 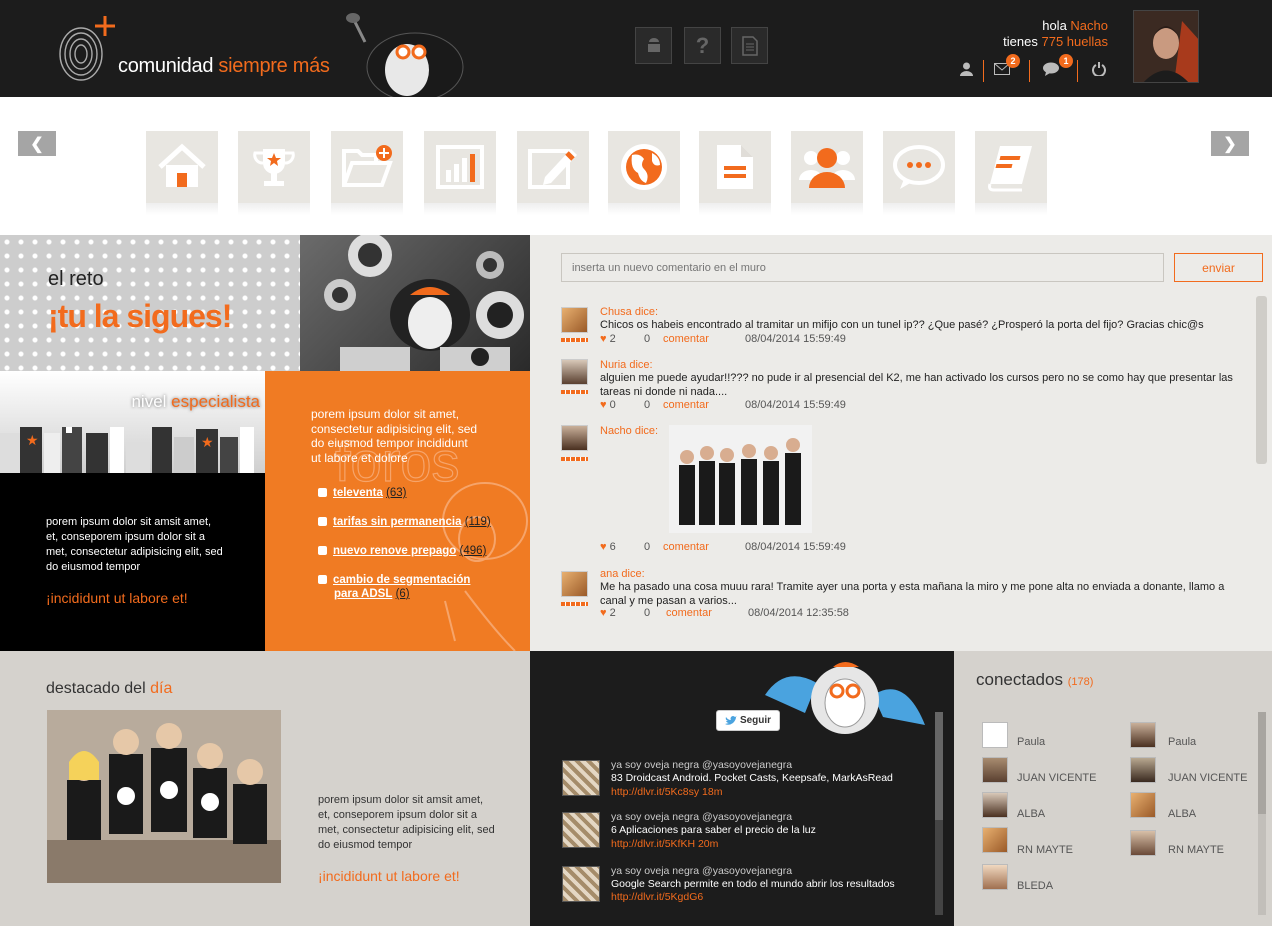 What do you see at coordinates (1075, 41) in the screenshot?
I see `greeting-points: 775 huellas` at bounding box center [1075, 41].